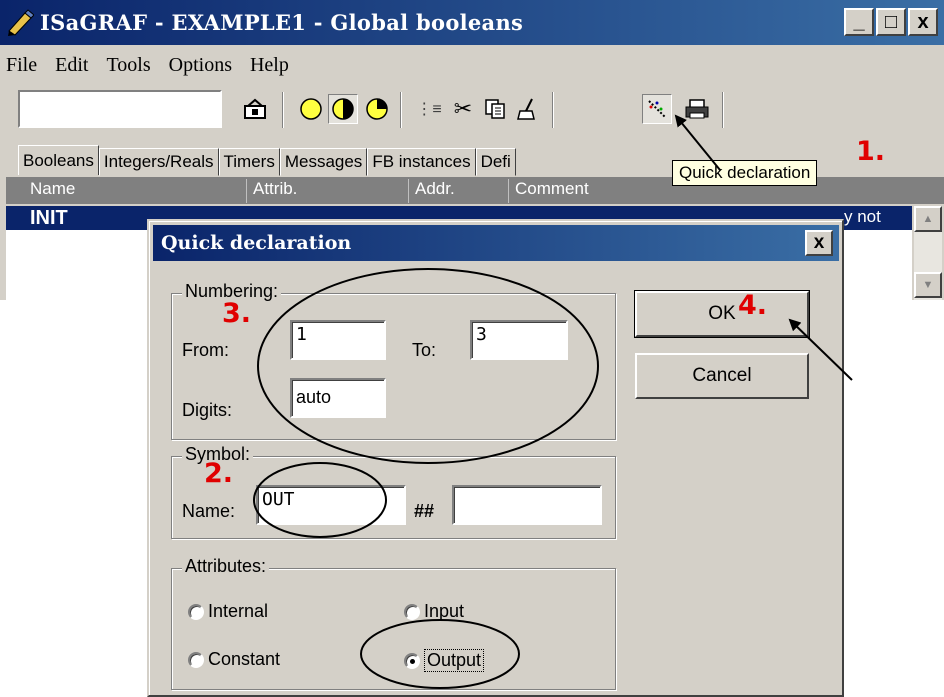 Image resolution: width=944 pixels, height=697 pixels. What do you see at coordinates (928, 285) in the screenshot?
I see `scroll-down-icon: ▼` at bounding box center [928, 285].